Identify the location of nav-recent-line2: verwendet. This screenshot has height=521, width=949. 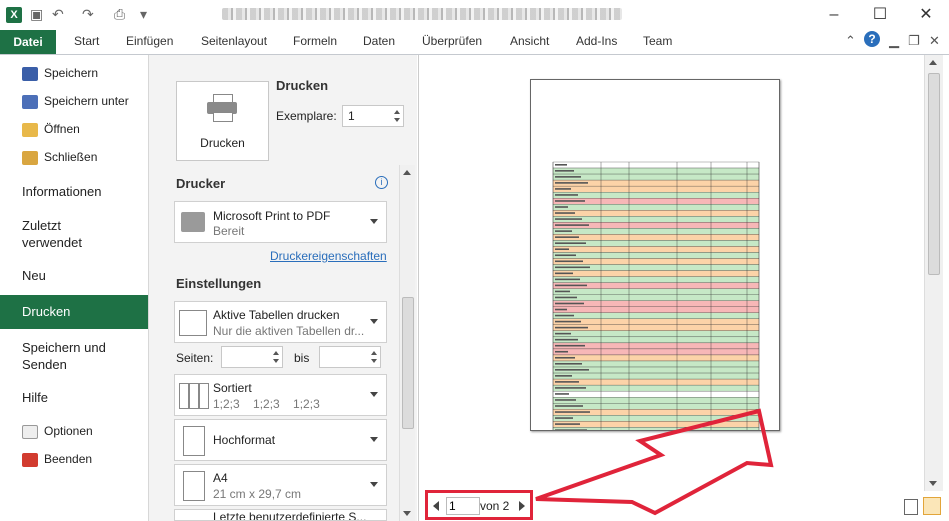
(52, 242).